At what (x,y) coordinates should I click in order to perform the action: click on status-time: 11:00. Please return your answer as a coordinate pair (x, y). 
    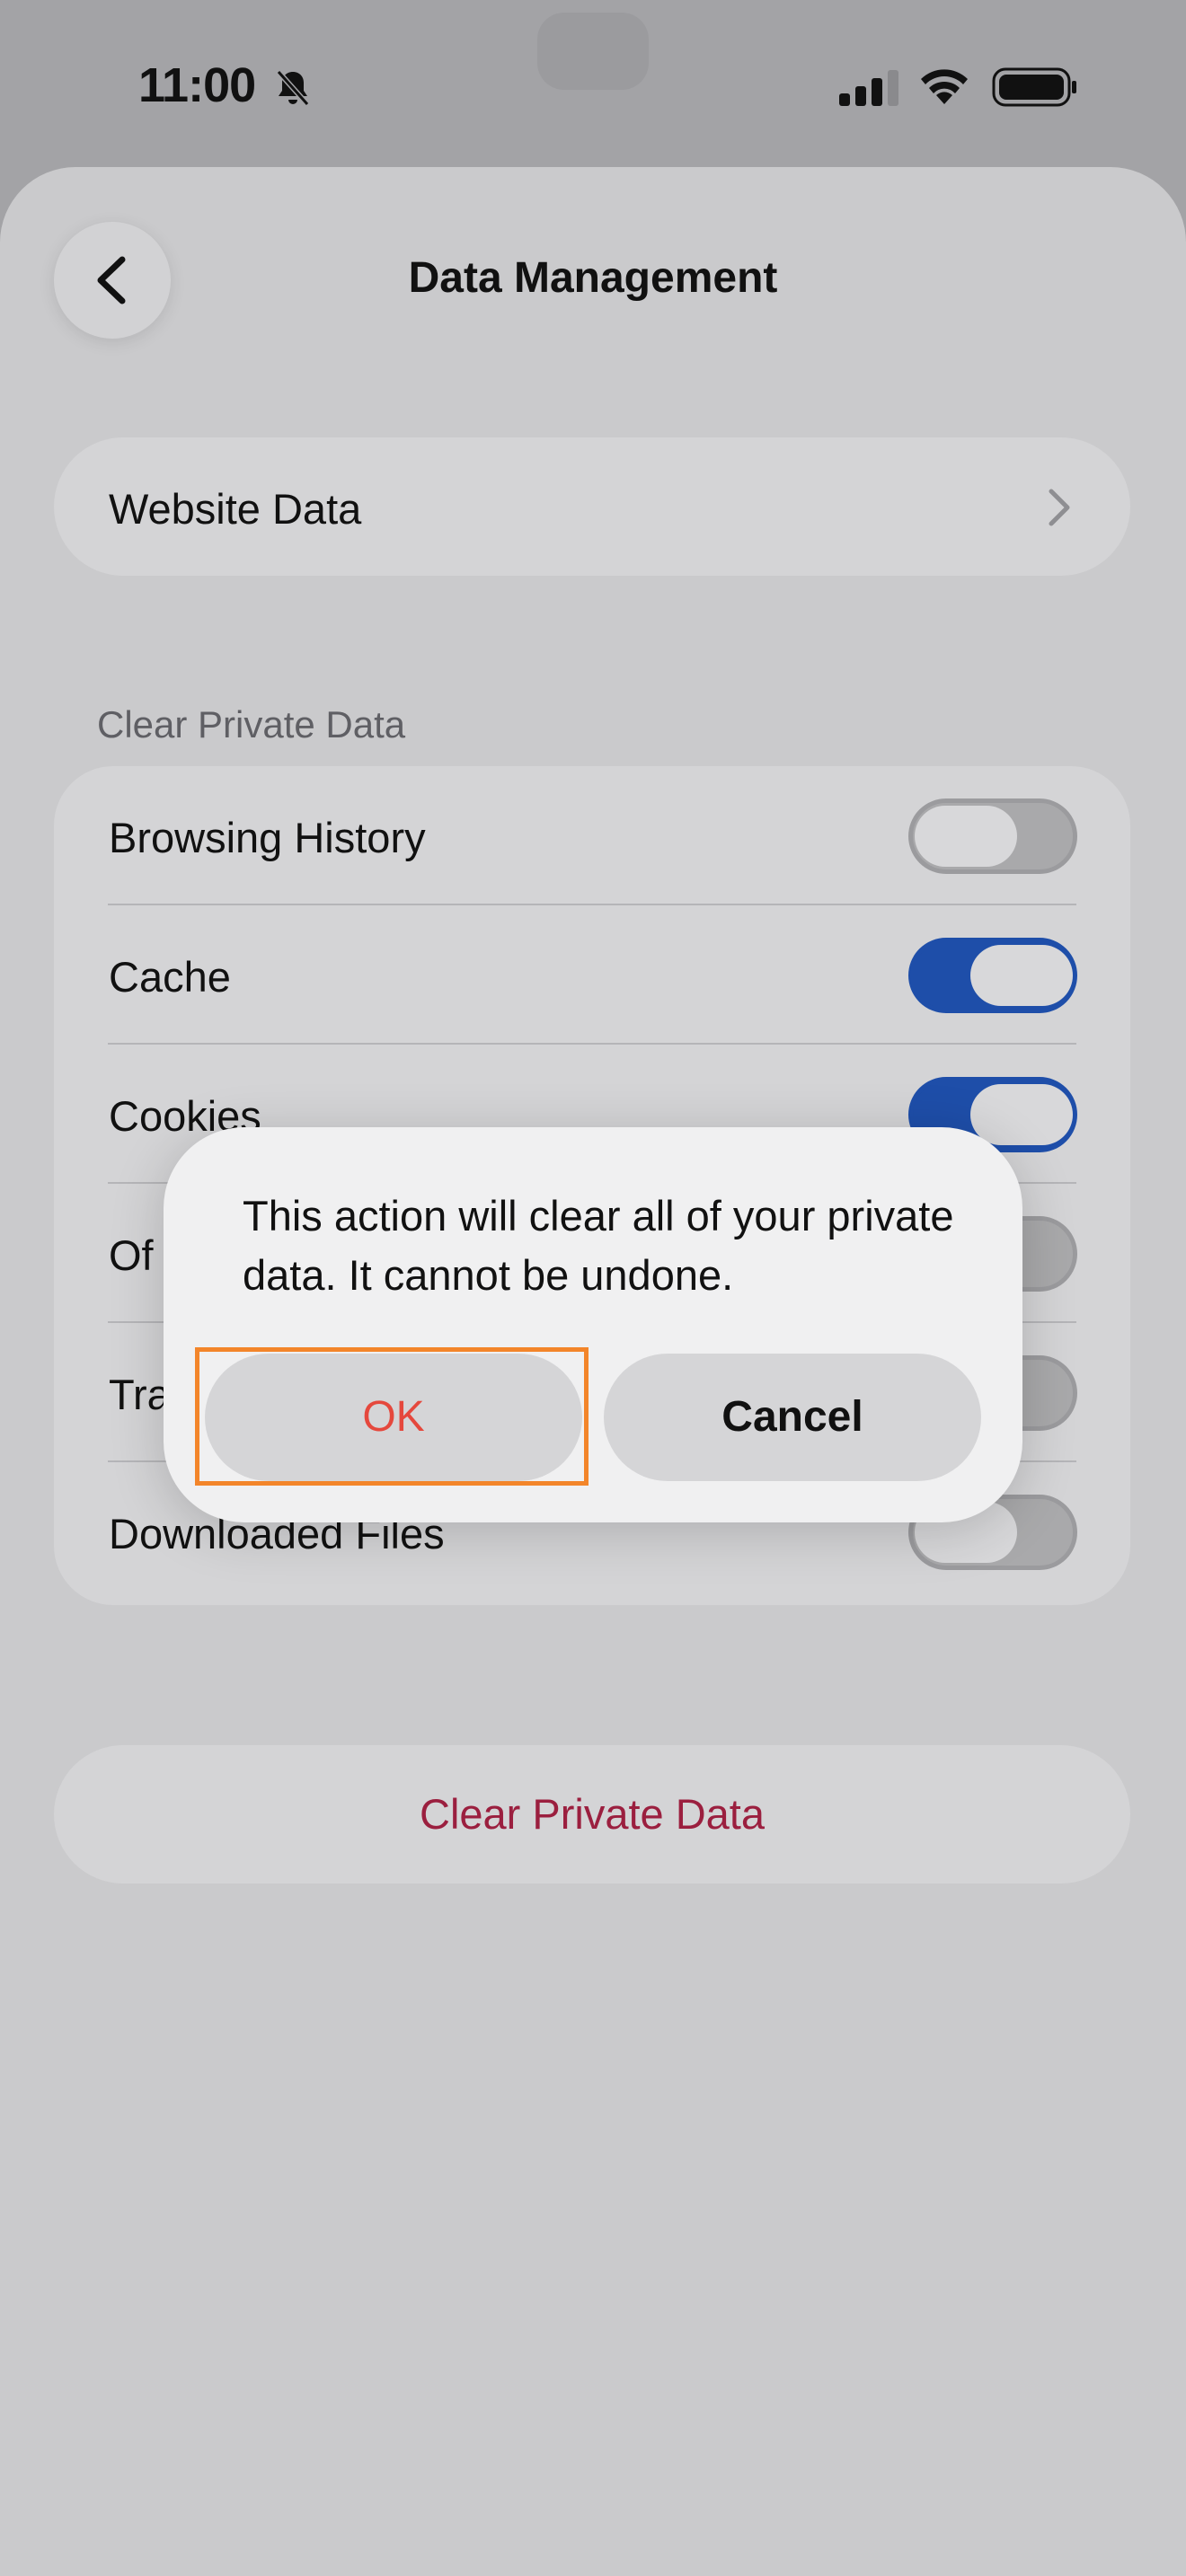
    Looking at the image, I should click on (197, 85).